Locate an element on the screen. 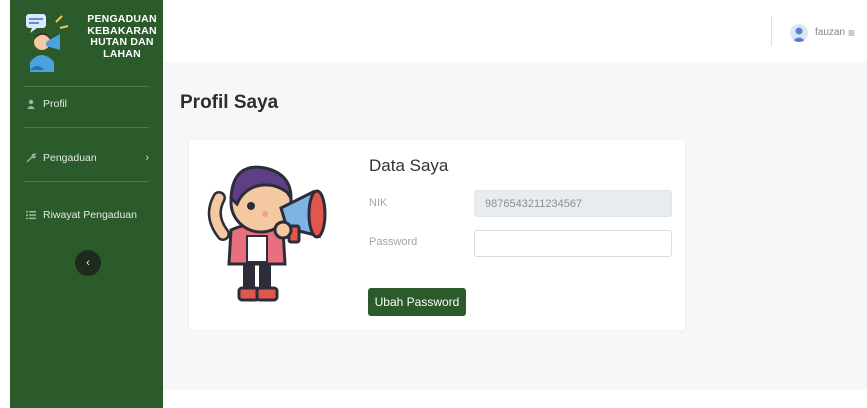  card-title: Data Saya is located at coordinates (409, 165).